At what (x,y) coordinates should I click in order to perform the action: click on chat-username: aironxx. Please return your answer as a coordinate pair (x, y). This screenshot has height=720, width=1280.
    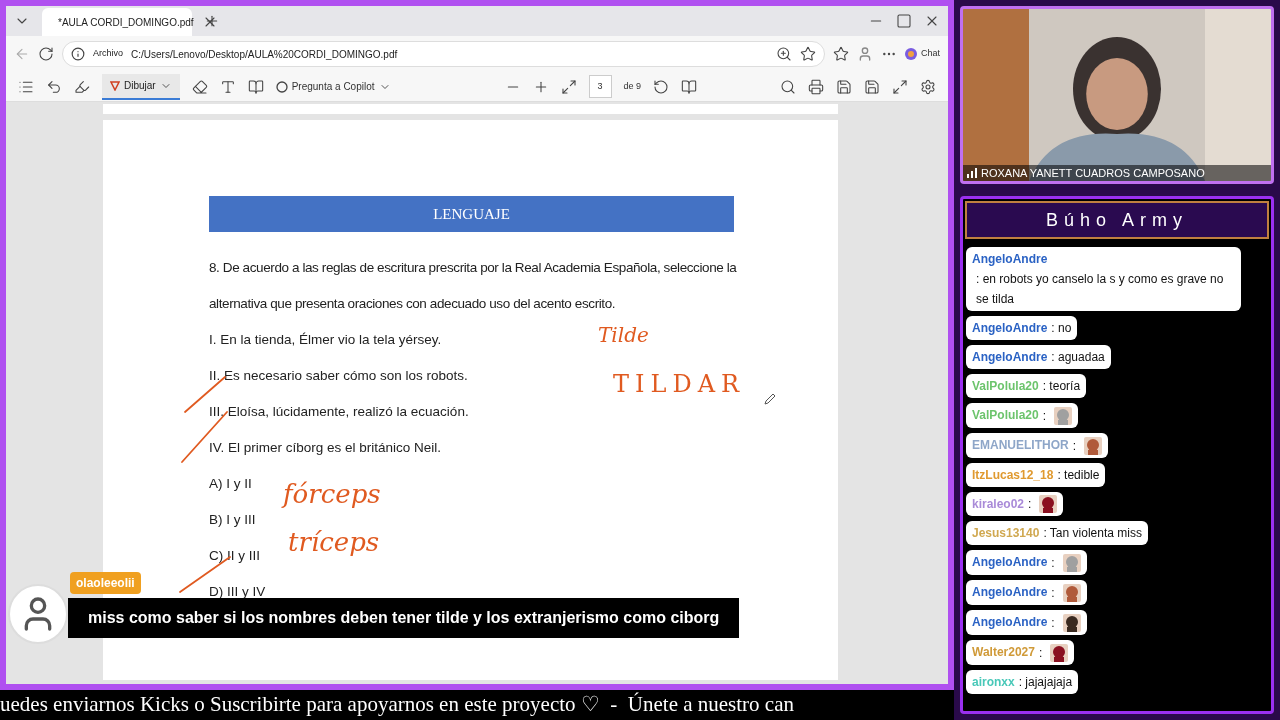
    Looking at the image, I should click on (993, 681).